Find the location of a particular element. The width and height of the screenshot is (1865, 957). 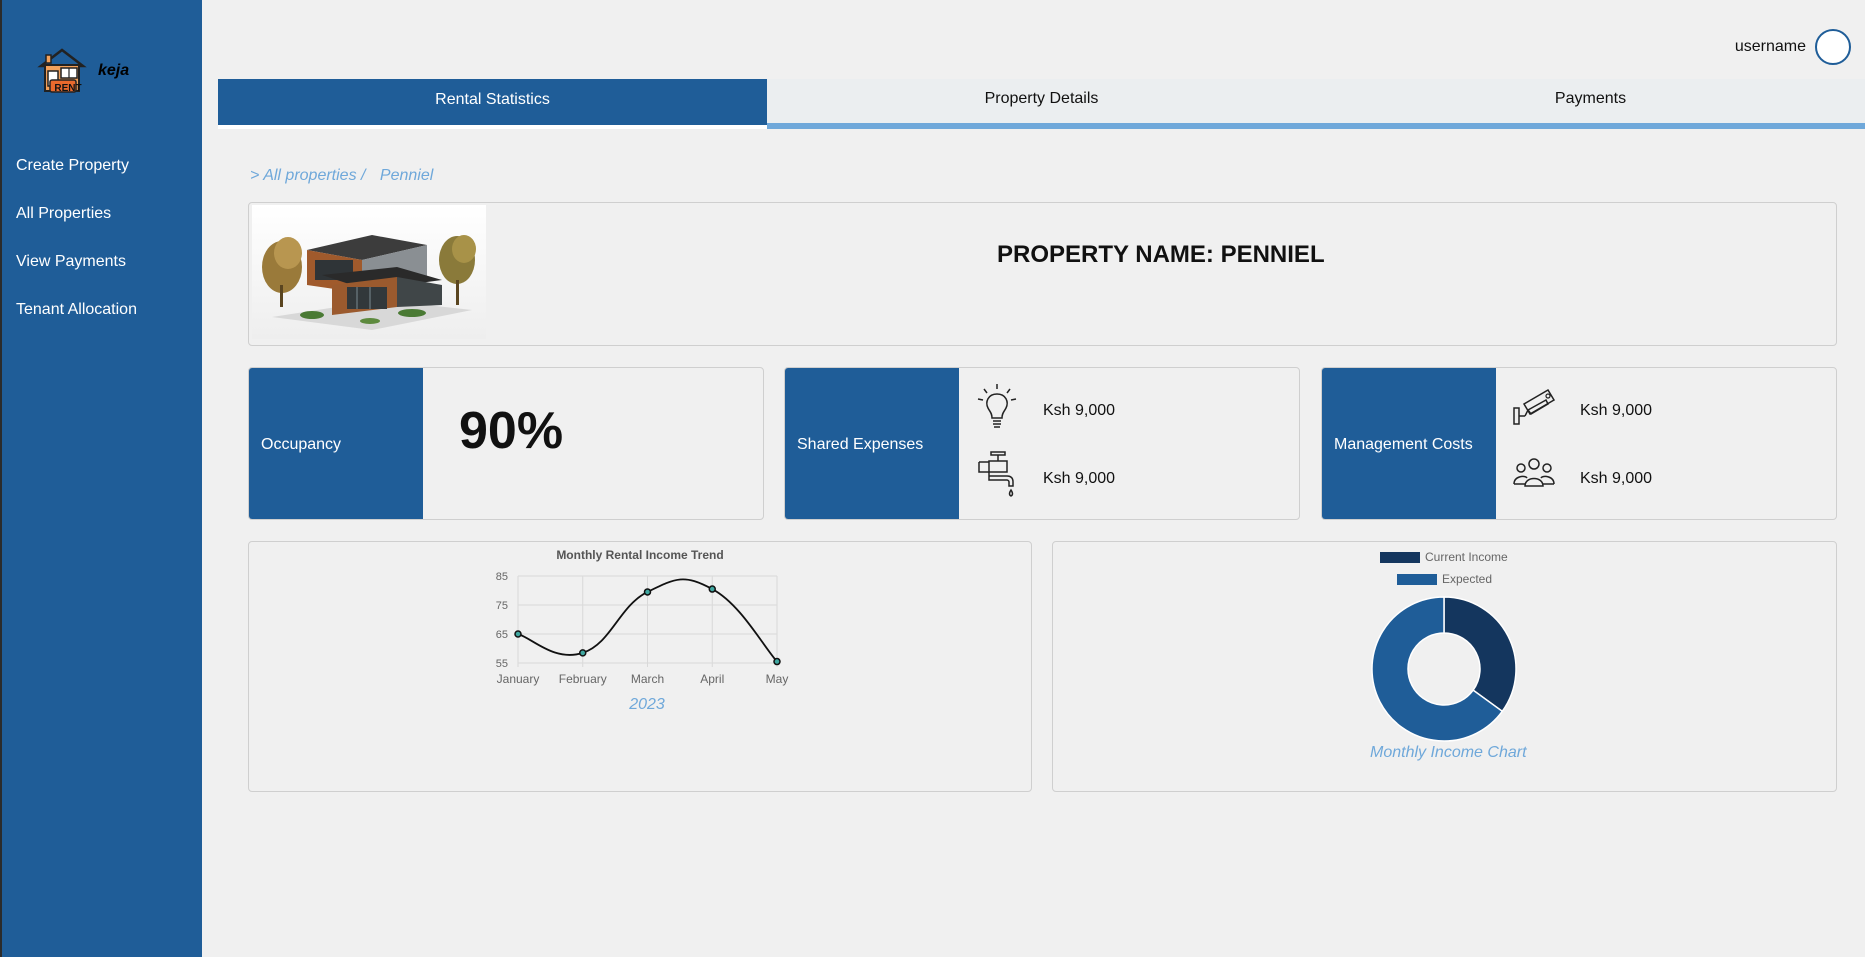

line-chart-caption-text: 2023 is located at coordinates (647, 704).